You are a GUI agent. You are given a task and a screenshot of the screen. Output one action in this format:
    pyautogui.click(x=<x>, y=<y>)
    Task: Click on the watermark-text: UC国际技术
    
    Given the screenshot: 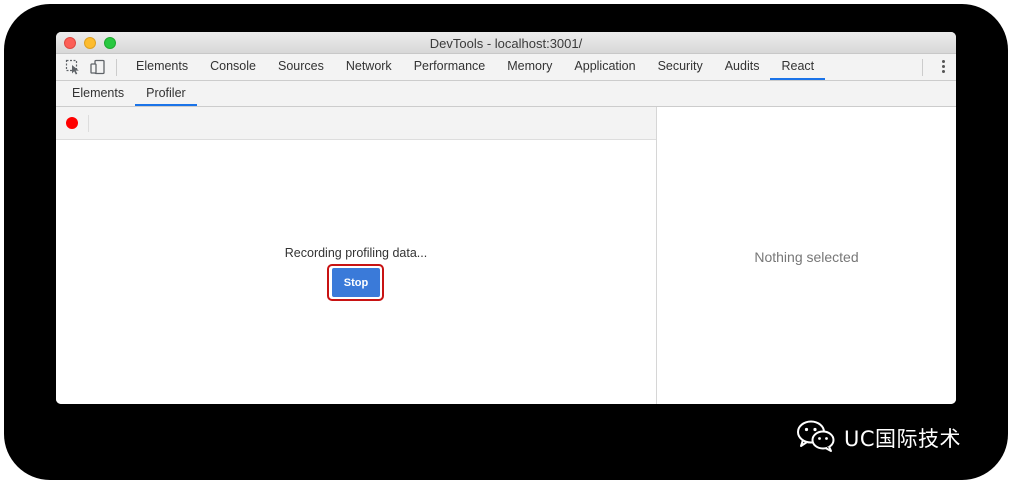 What is the action you would take?
    pyautogui.click(x=903, y=439)
    